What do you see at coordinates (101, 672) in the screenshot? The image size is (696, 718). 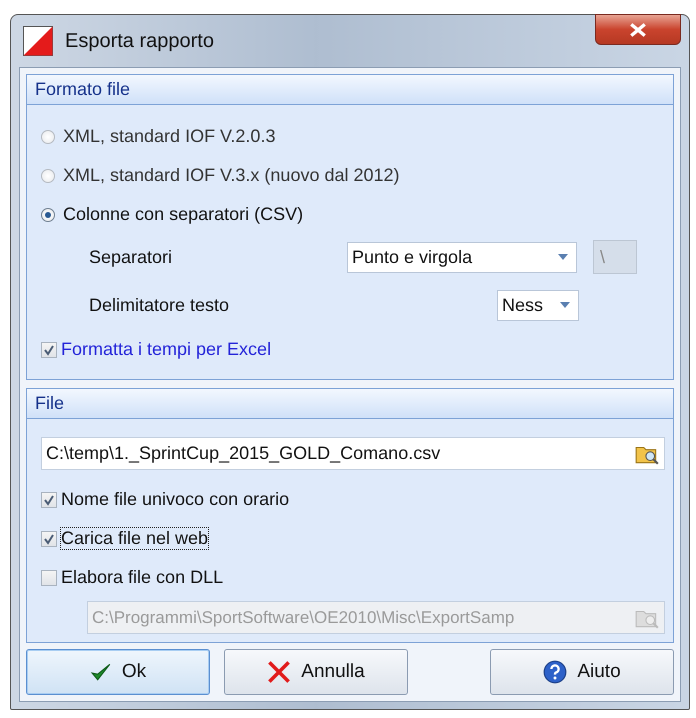 I see `checkmark-icon` at bounding box center [101, 672].